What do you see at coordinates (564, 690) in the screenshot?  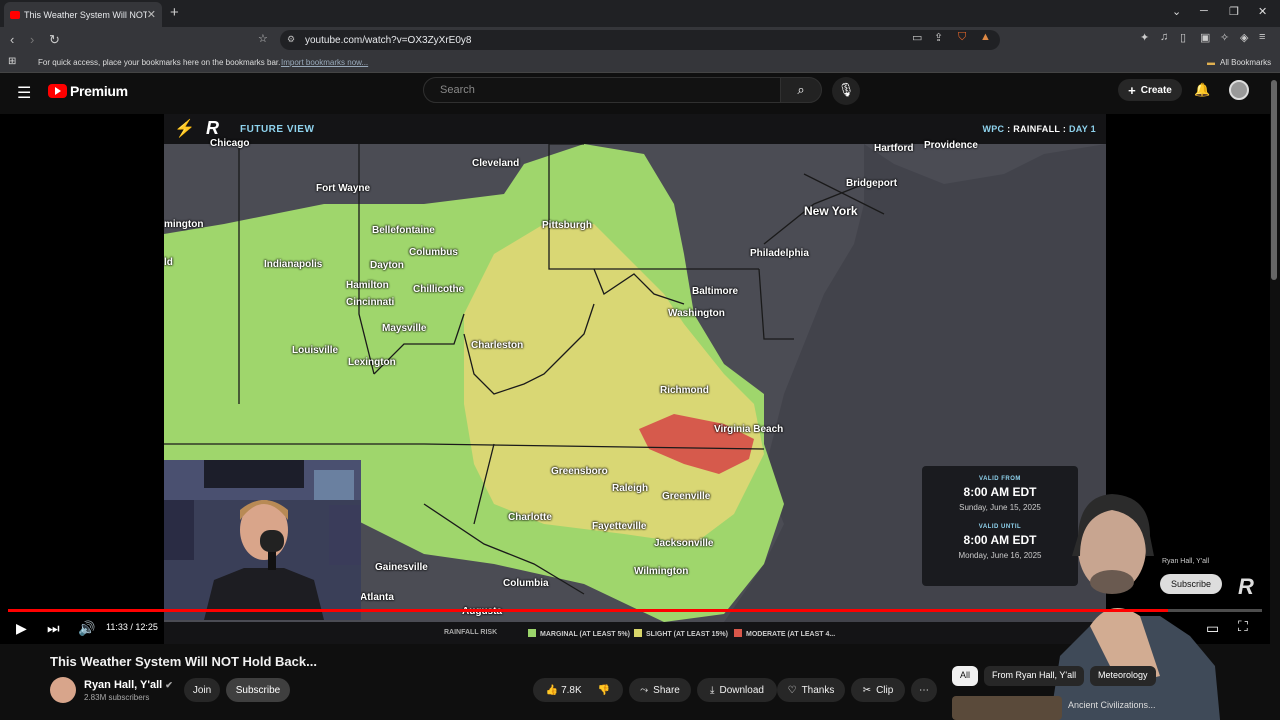 I see `like-button: 👍 7.8K` at bounding box center [564, 690].